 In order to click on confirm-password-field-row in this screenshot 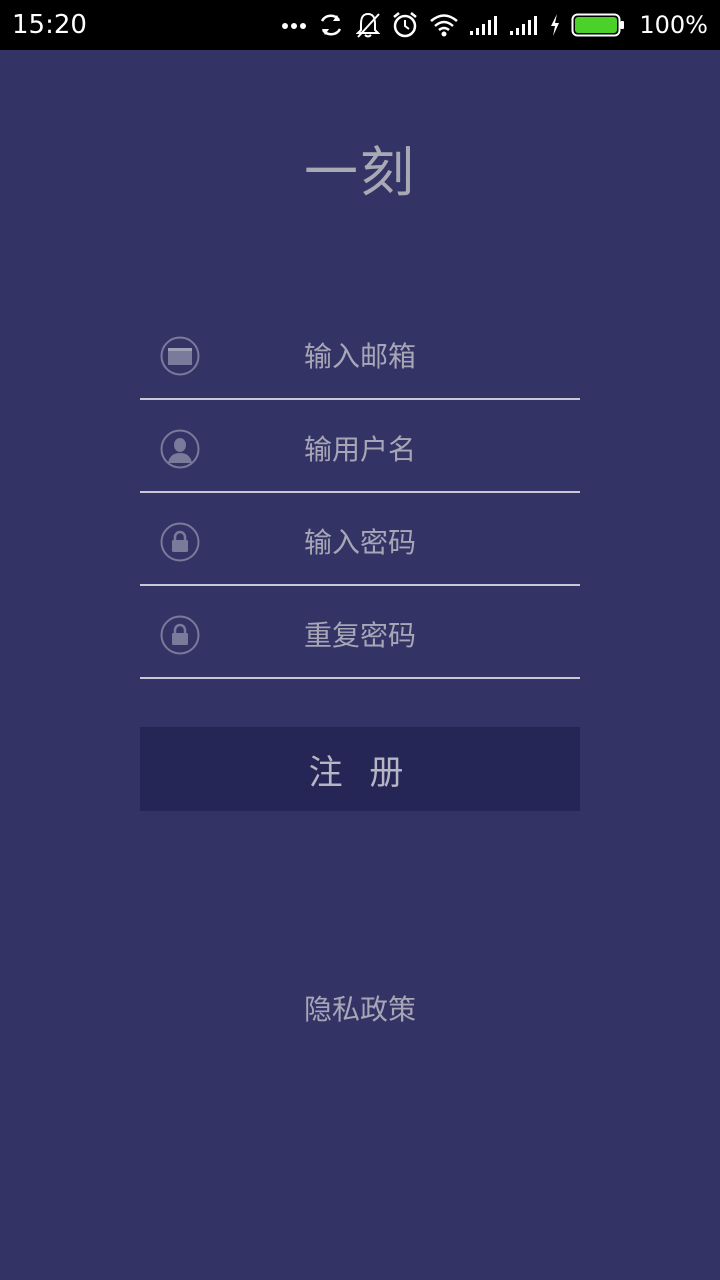, I will do `click(360, 633)`.